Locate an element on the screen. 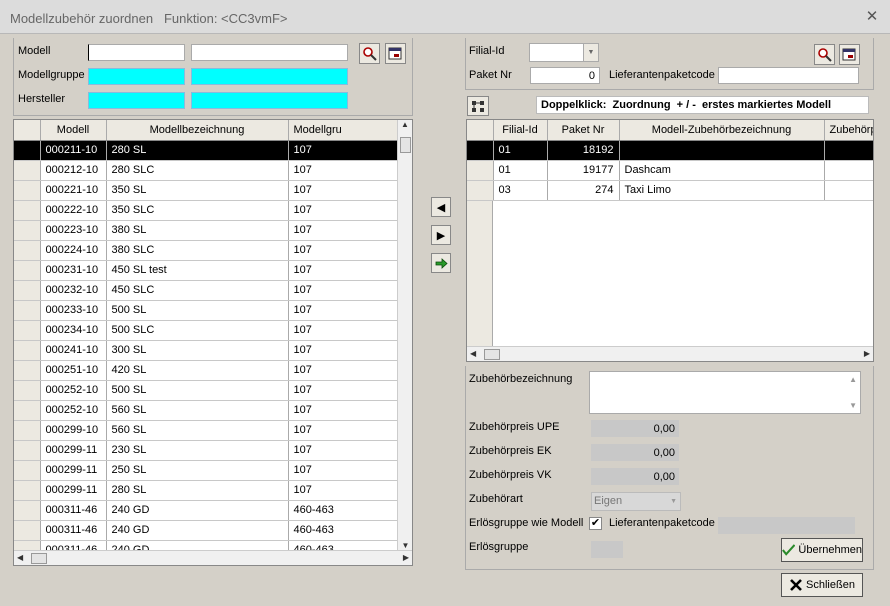 Image resolution: width=890 pixels, height=606 pixels. table-row: 000299-11 280 SL 107 is located at coordinates (206, 490).